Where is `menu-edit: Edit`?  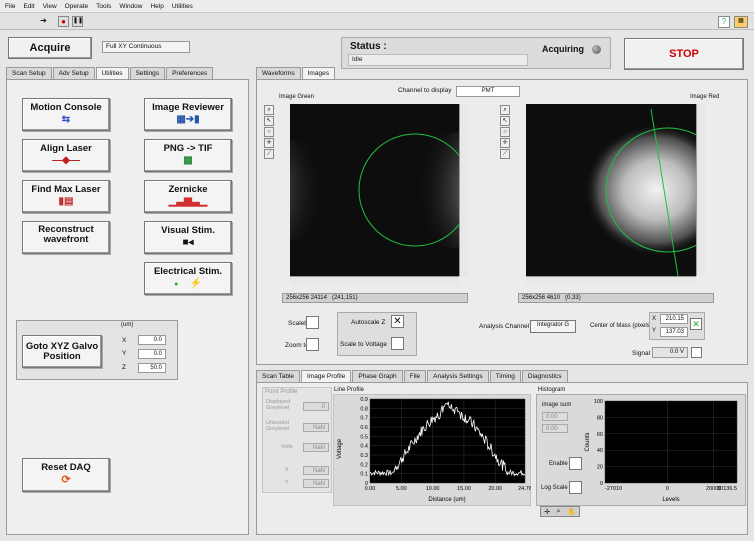 menu-edit: Edit is located at coordinates (28, 6).